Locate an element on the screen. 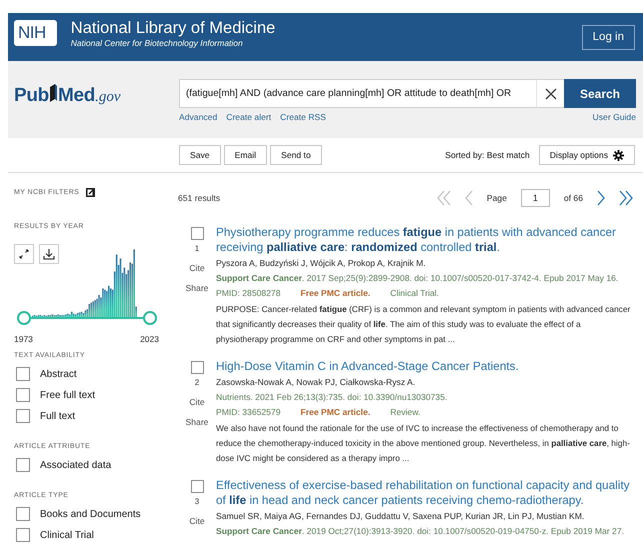 This screenshot has height=546, width=643. expand-icon is located at coordinates (24, 254).